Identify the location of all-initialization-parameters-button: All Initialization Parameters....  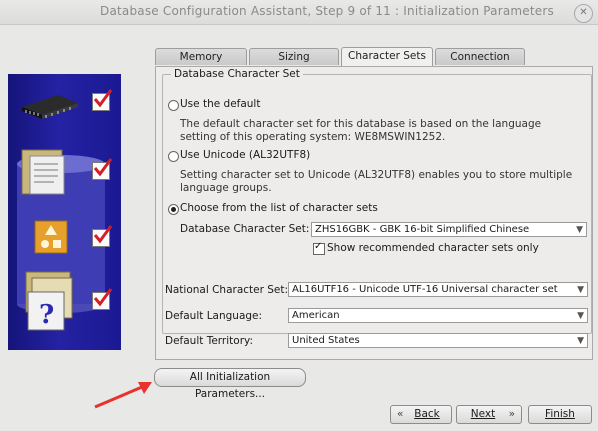
(230, 384).